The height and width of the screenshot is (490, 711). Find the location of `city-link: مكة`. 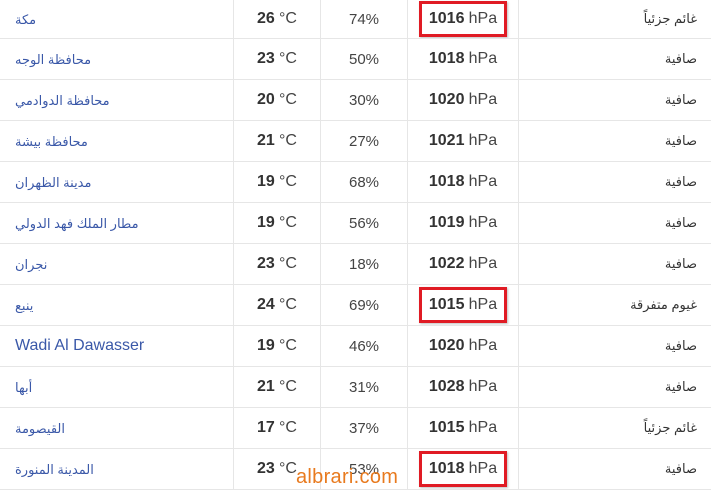

city-link: مكة is located at coordinates (25, 19).